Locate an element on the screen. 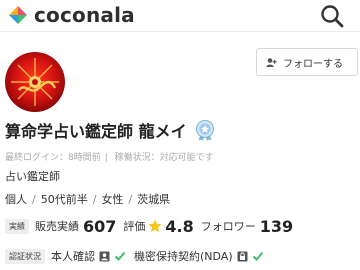 This screenshot has height=270, width=360. profile-title: 占い鑑定師 is located at coordinates (32, 176).